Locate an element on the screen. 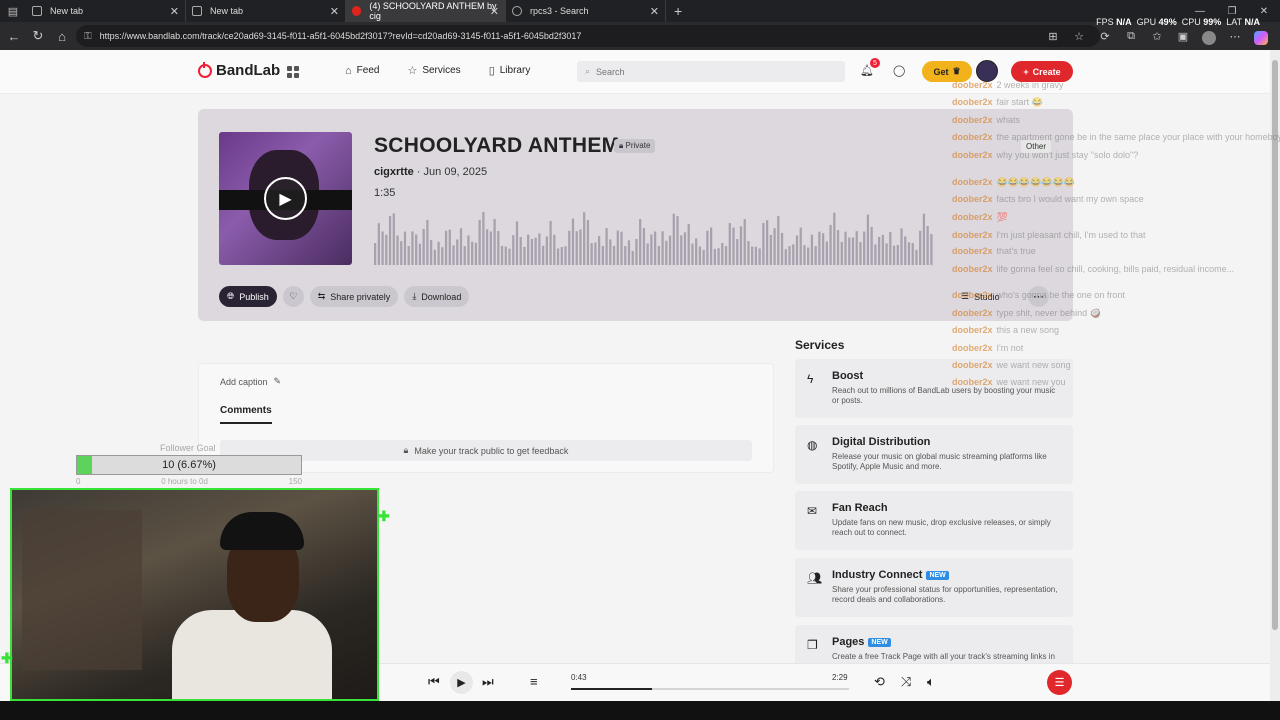  lock-icon: 🔒︎ is located at coordinates (406, 450).